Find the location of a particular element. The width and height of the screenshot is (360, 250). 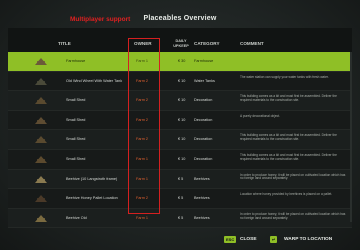

footer-bar: ESC CLOSE ↵ WARP TO LOCATION is located at coordinates (180, 240).